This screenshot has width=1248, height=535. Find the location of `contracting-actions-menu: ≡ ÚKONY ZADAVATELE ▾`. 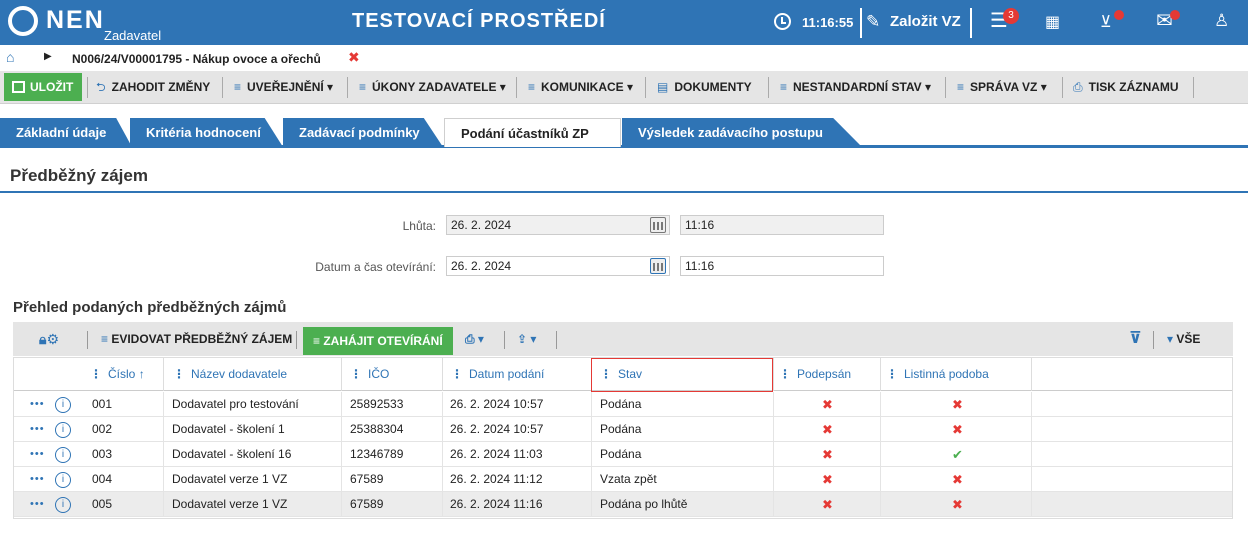

contracting-actions-menu: ≡ ÚKONY ZADAVATELE ▾ is located at coordinates (432, 87).